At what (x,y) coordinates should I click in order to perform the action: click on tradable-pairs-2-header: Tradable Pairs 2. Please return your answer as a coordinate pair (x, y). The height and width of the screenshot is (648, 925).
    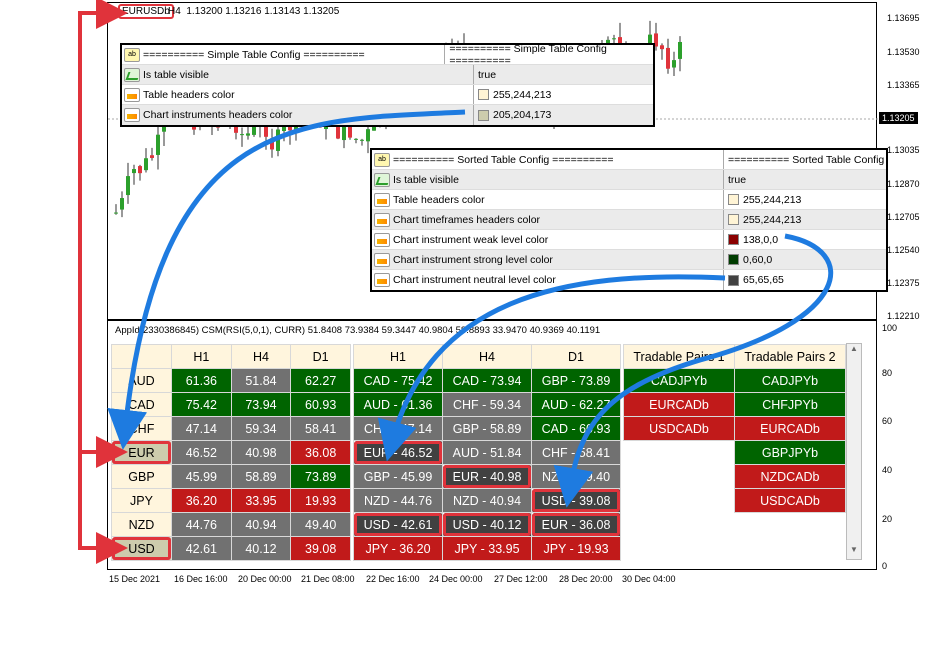
    Looking at the image, I should click on (790, 356).